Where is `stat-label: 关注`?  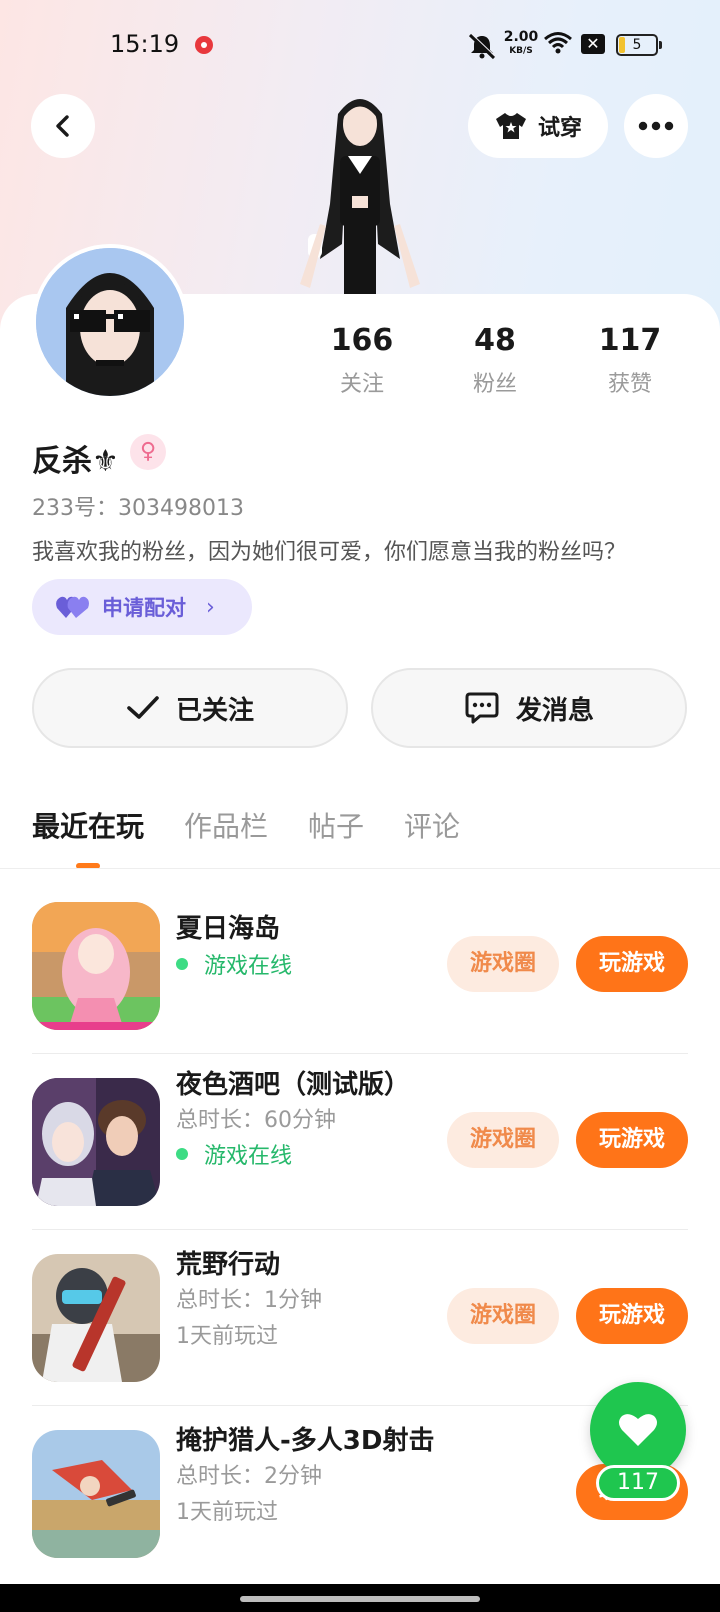 stat-label: 关注 is located at coordinates (361, 384).